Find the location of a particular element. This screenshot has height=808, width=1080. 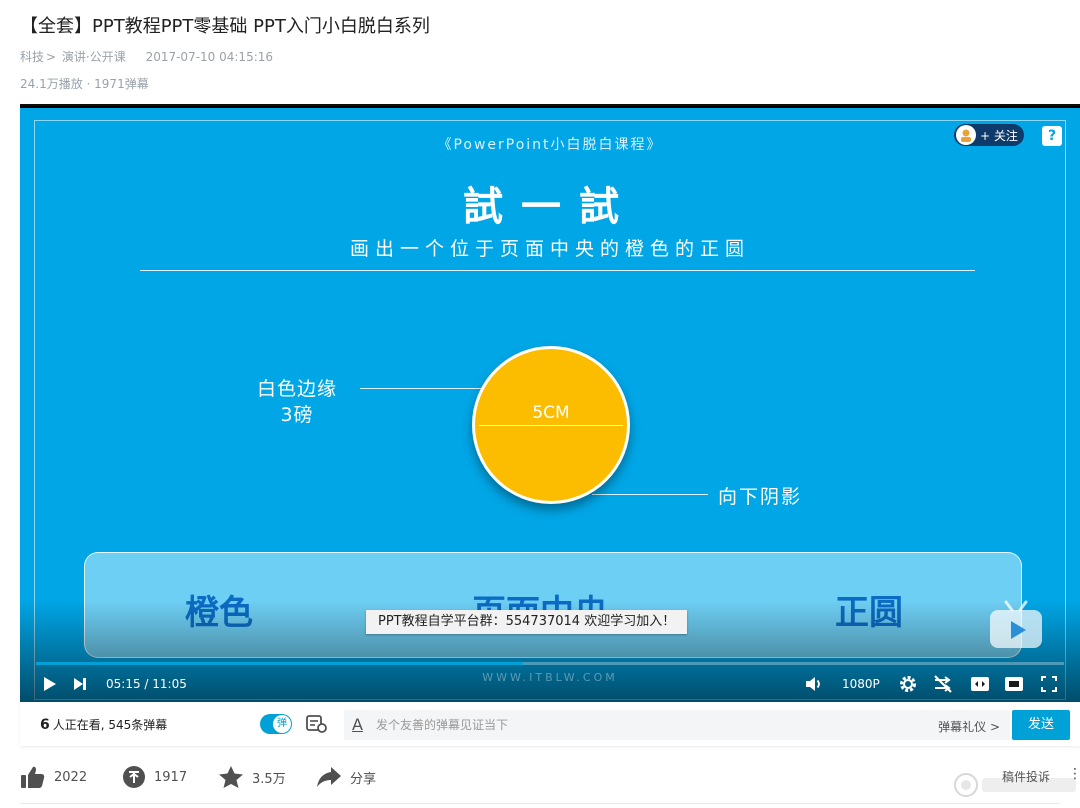

help-button: ? is located at coordinates (1052, 136).